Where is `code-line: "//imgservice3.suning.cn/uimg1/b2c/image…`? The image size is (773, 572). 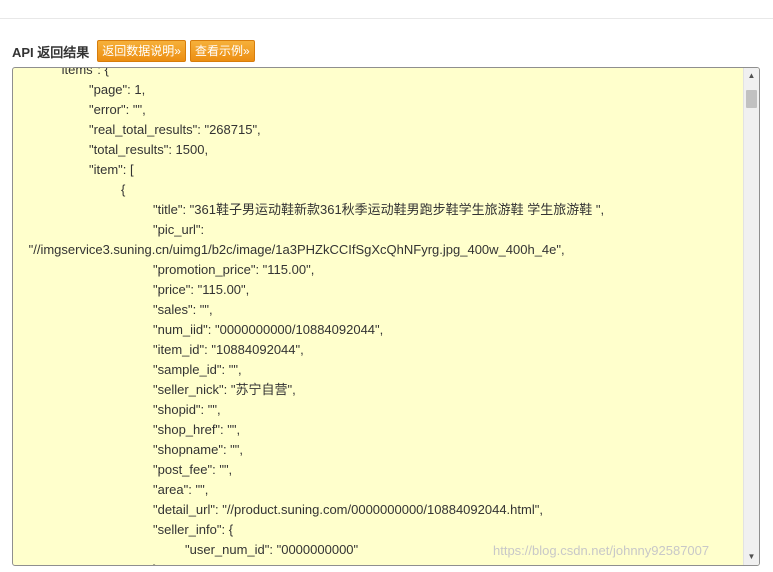 code-line: "//imgservice3.suning.cn/uimg1/b2c/image… is located at coordinates (295, 249).